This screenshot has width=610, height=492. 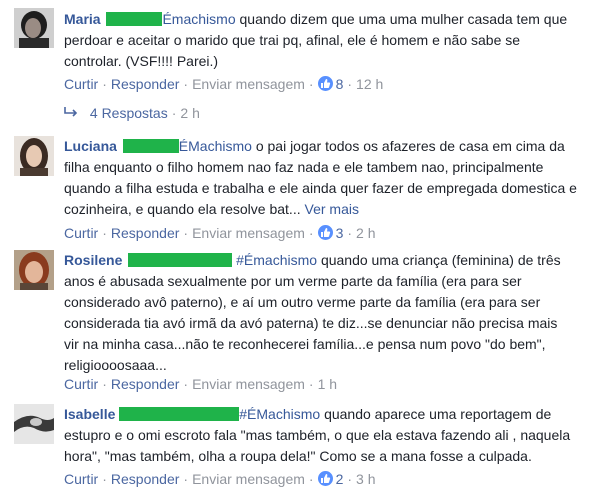 I want to click on author-name: Luciana, so click(x=90, y=146).